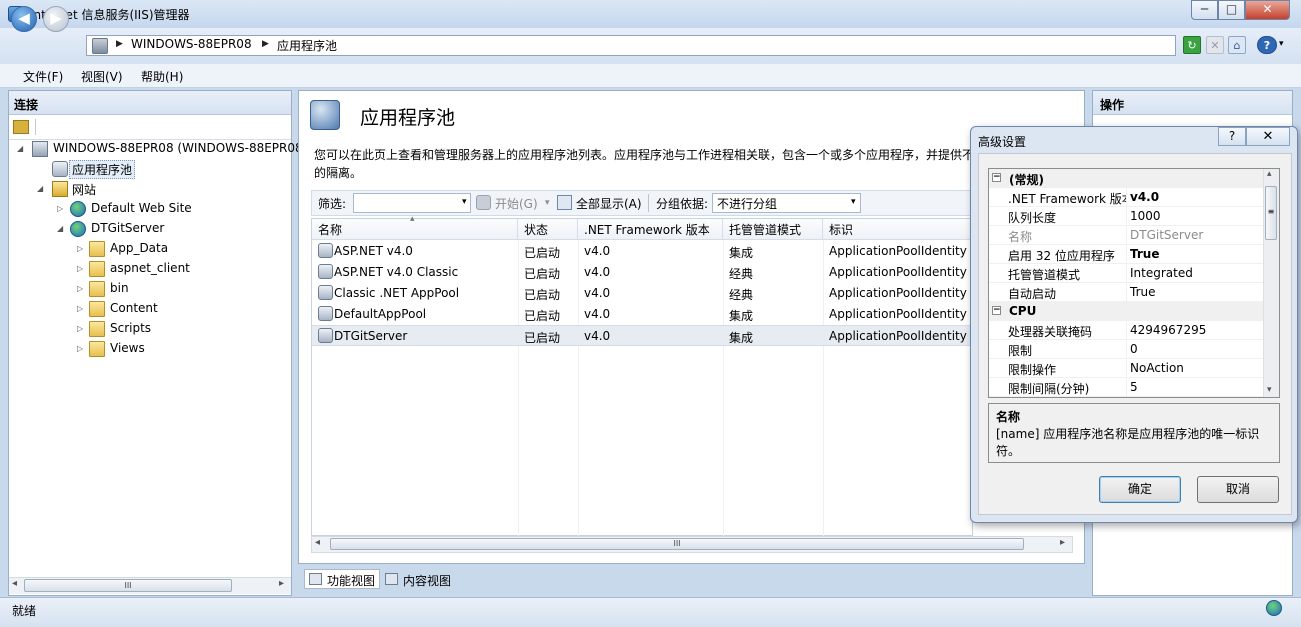  What do you see at coordinates (1267, 10) in the screenshot?
I see `close-window-button: ✕` at bounding box center [1267, 10].